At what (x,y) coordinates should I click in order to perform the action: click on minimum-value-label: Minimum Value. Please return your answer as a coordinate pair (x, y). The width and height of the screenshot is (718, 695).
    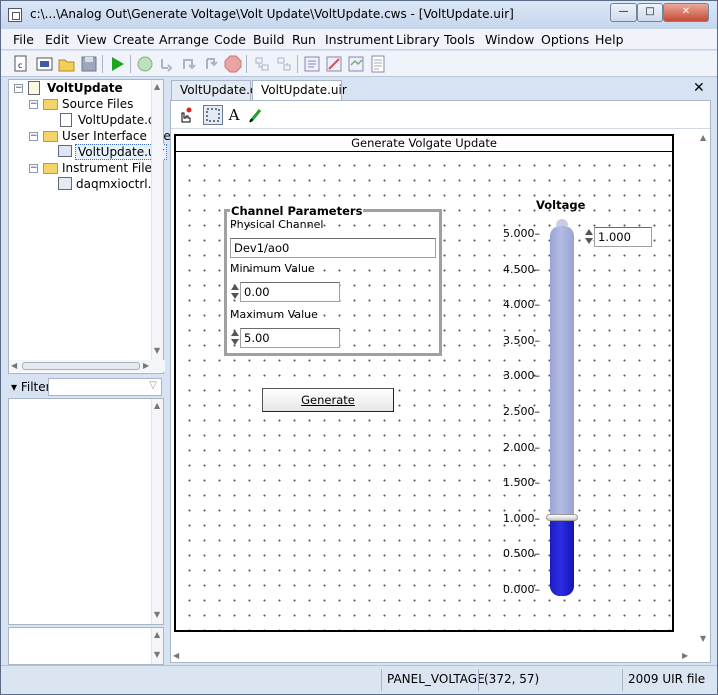
    Looking at the image, I should click on (272, 268).